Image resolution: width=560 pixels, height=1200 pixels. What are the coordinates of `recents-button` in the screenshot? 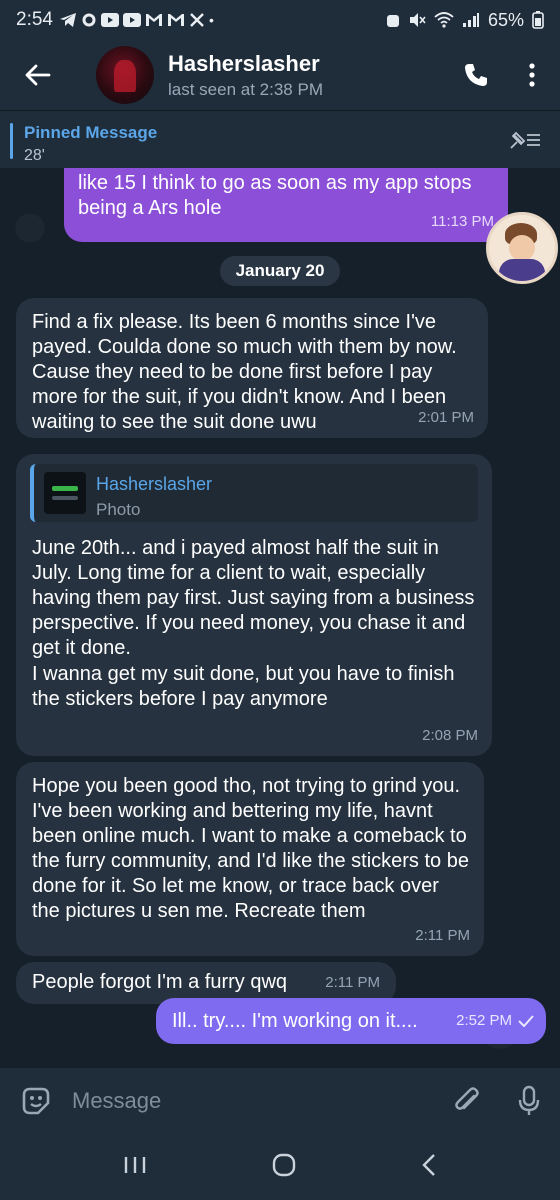 It's located at (135, 1167).